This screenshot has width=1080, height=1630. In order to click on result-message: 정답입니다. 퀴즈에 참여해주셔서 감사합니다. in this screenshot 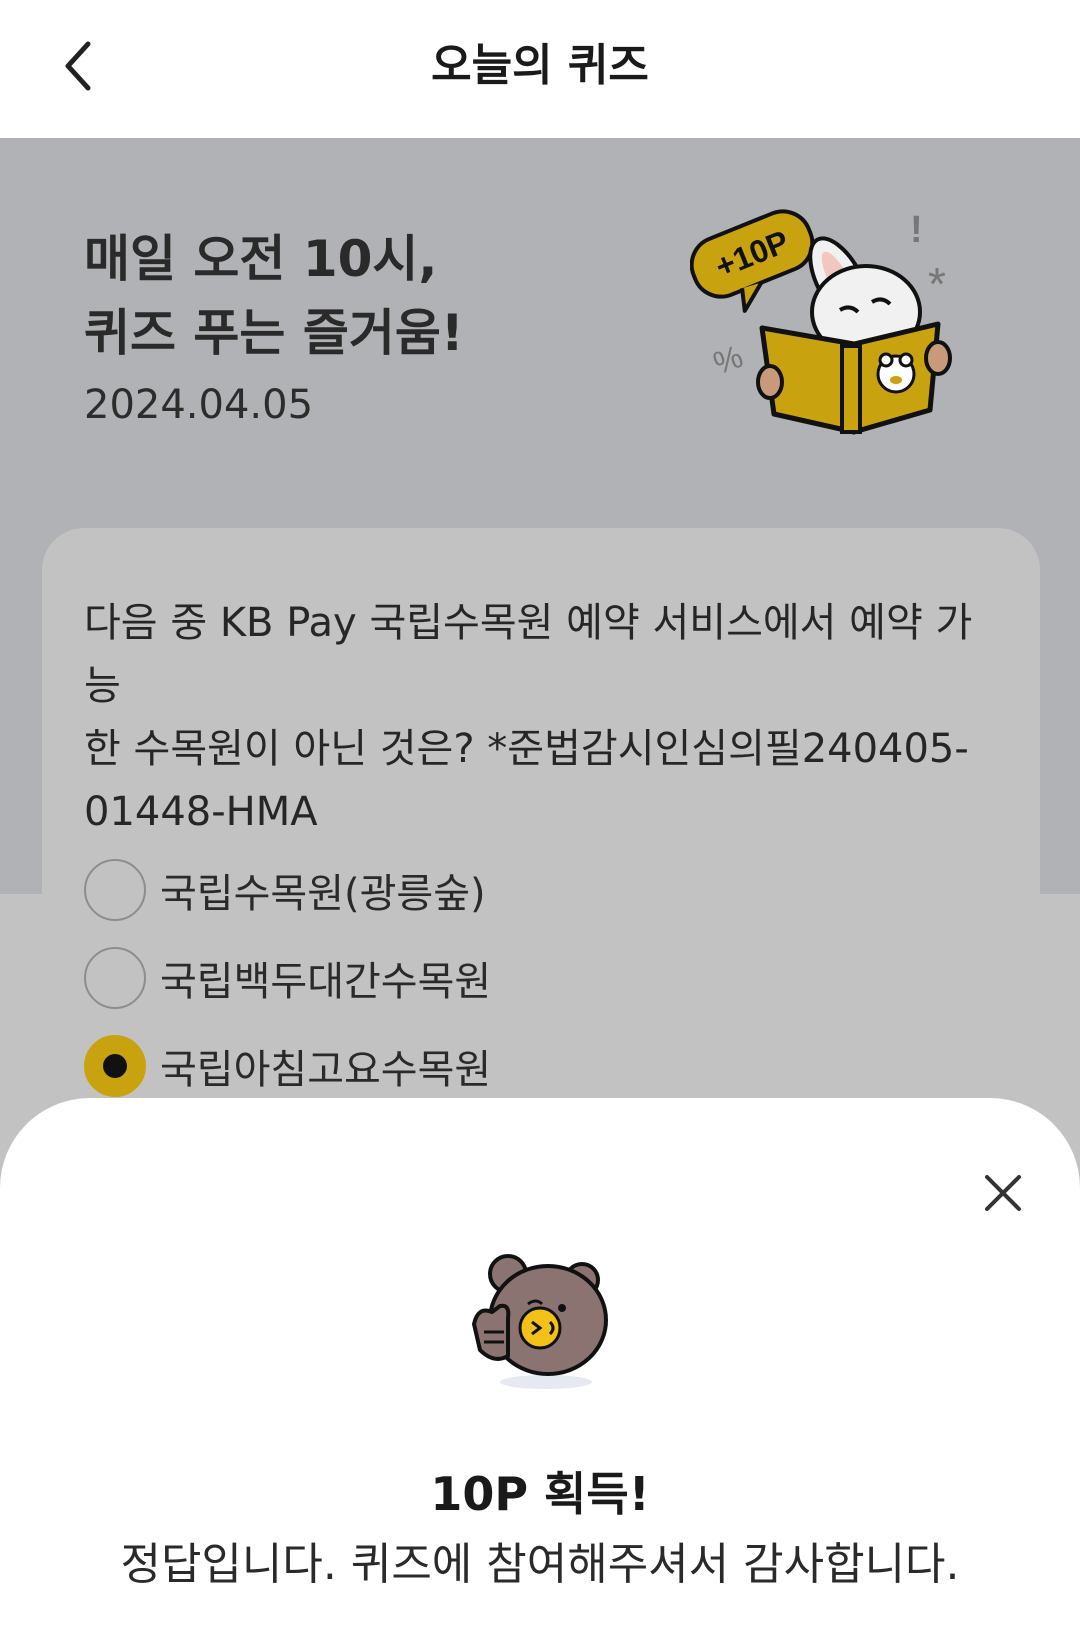, I will do `click(540, 1564)`.